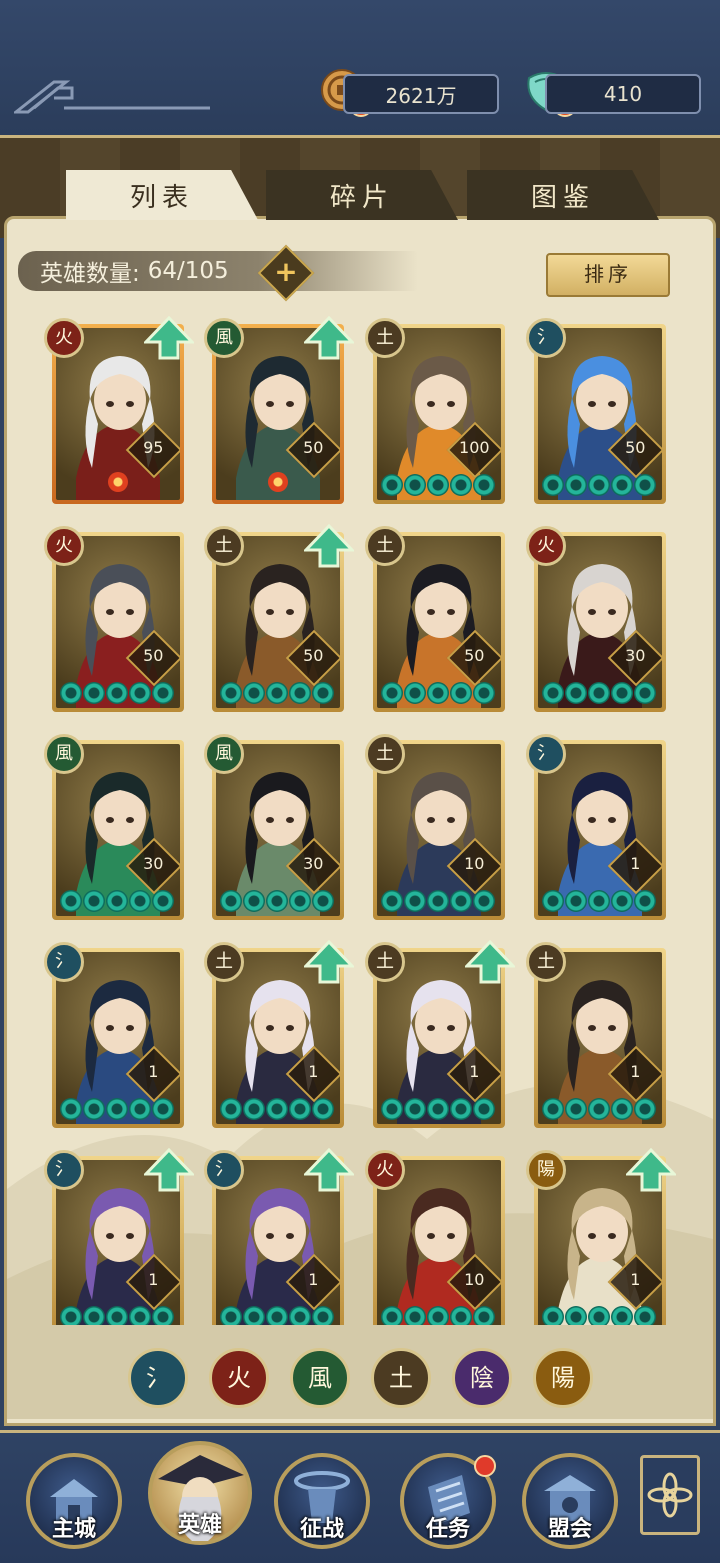 The height and width of the screenshot is (1563, 720). What do you see at coordinates (570, 1501) in the screenshot?
I see `nav-alliance: 盟会` at bounding box center [570, 1501].